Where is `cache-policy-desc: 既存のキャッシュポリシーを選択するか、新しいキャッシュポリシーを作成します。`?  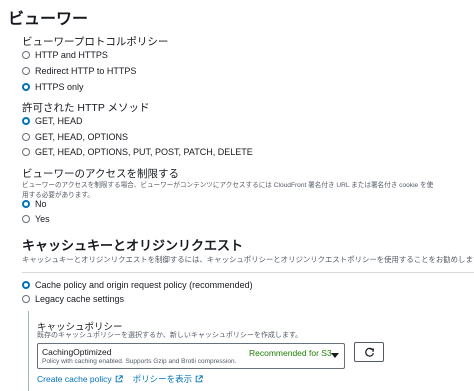 cache-policy-desc: 既存のキャッシュポリシーを選択するか、新しいキャッシュポリシーを作成します。 is located at coordinates (170, 335).